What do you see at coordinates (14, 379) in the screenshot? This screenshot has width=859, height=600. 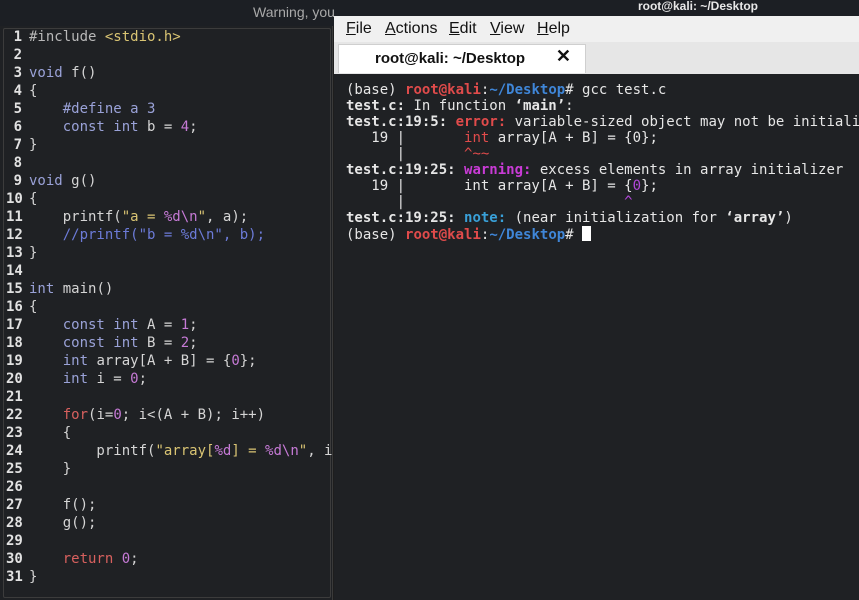 I see `line-number: 20` at bounding box center [14, 379].